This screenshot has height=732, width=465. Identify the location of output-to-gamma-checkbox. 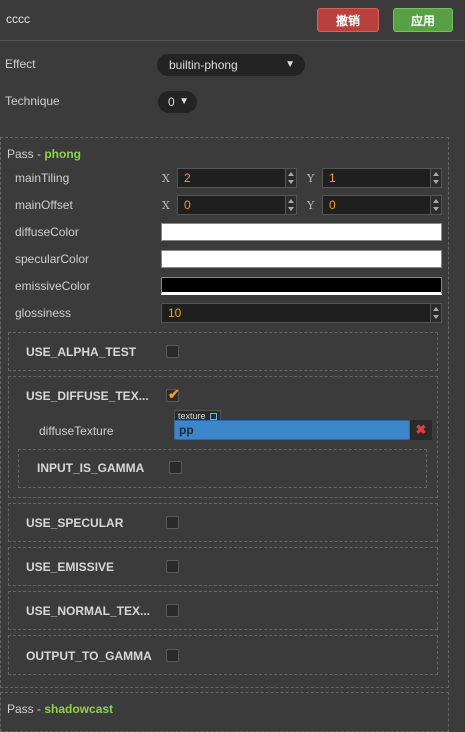
(172, 655).